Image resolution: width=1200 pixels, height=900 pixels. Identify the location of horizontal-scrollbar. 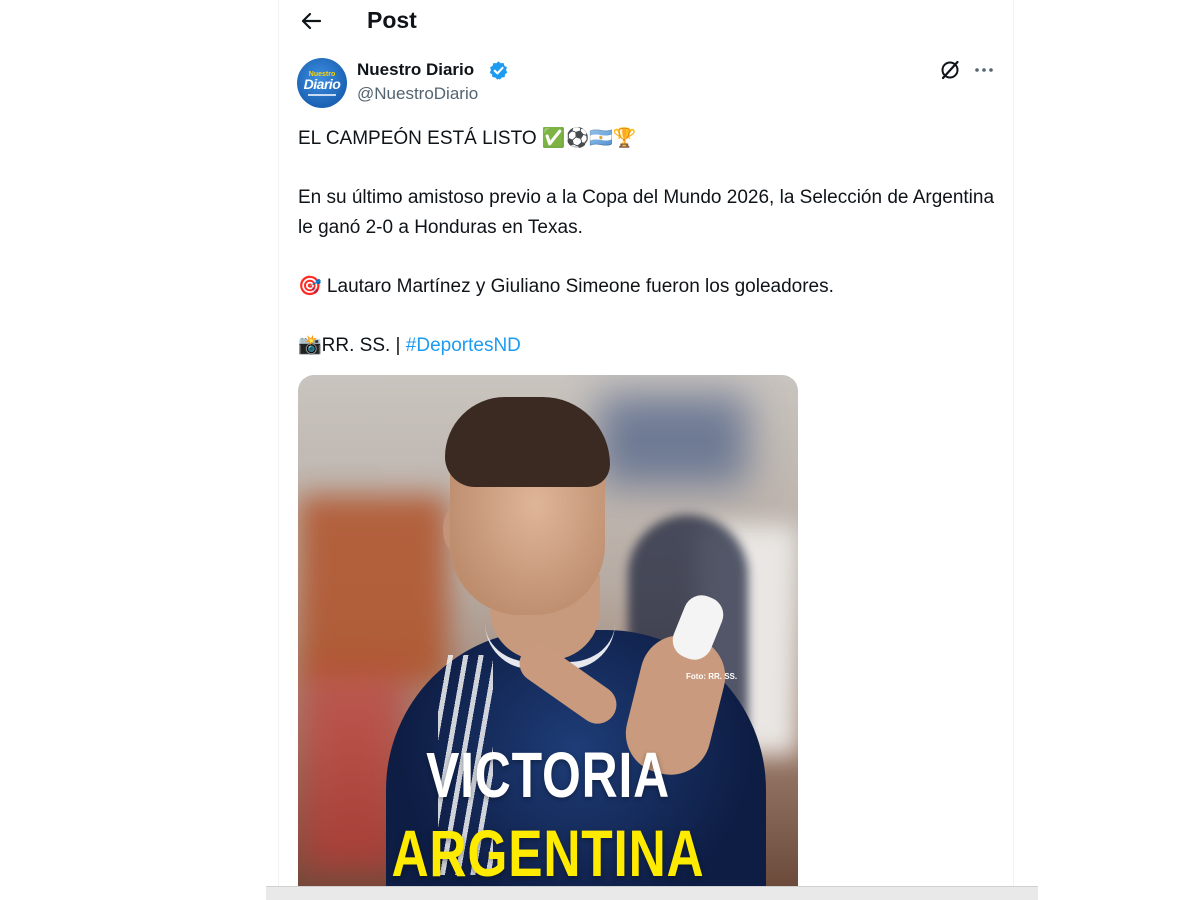
(652, 893).